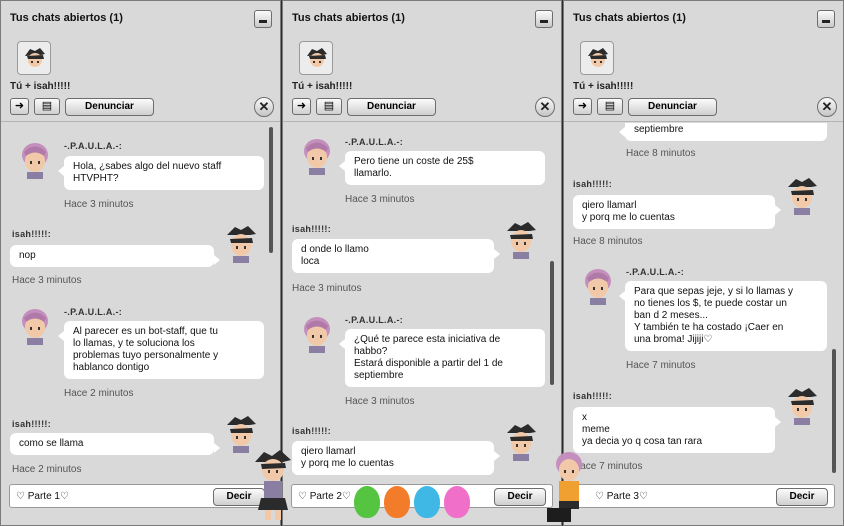 The height and width of the screenshot is (526, 844). I want to click on message-bubble: septiembre, so click(723, 132).